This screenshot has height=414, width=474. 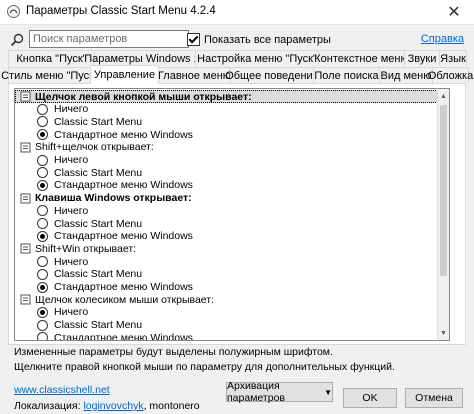 I want to click on cancel-button: Отмена, so click(x=434, y=398).